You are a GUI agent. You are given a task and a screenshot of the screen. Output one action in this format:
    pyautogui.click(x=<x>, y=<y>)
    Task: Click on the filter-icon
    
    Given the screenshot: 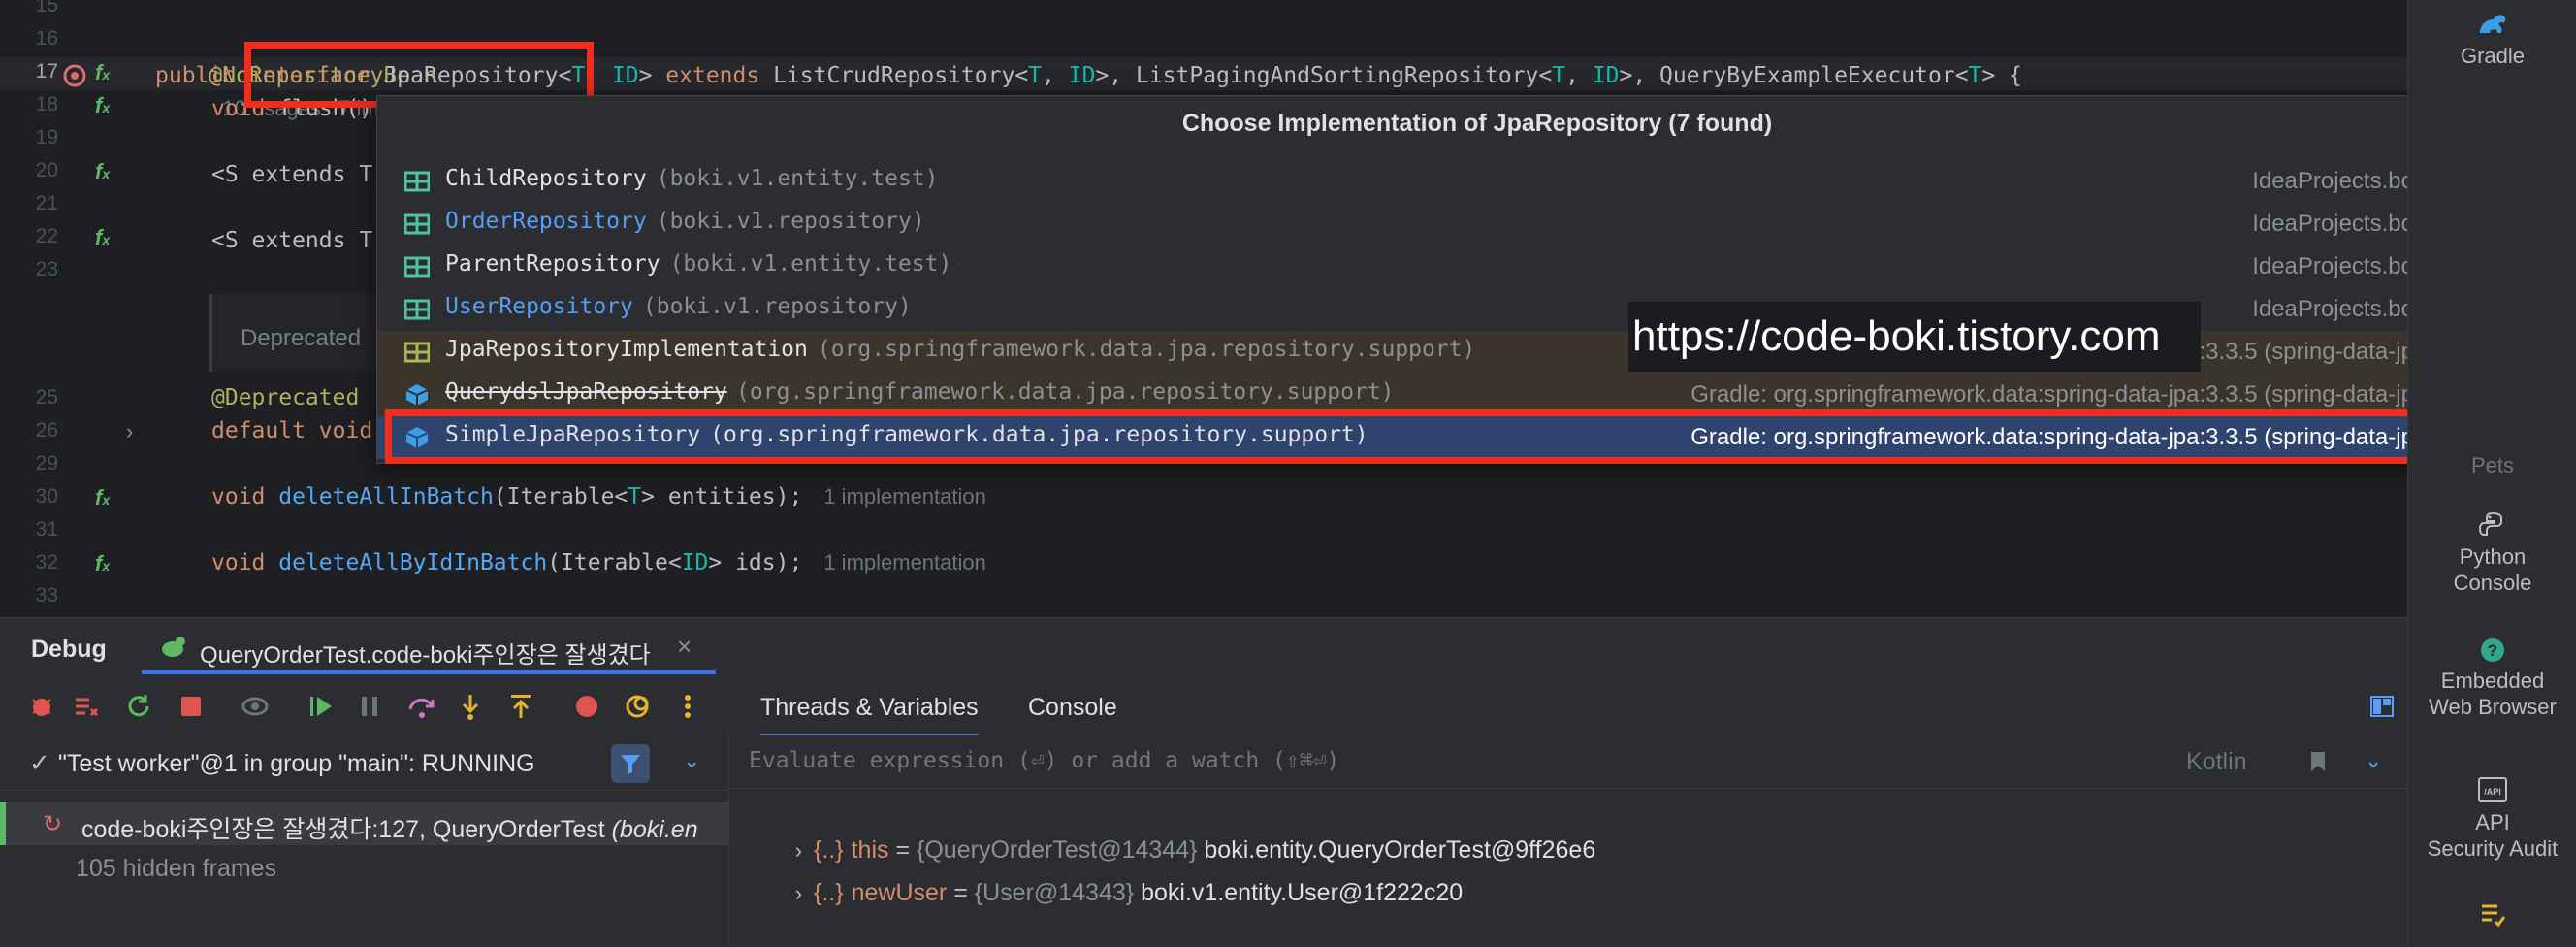 What is the action you would take?
    pyautogui.click(x=630, y=764)
    